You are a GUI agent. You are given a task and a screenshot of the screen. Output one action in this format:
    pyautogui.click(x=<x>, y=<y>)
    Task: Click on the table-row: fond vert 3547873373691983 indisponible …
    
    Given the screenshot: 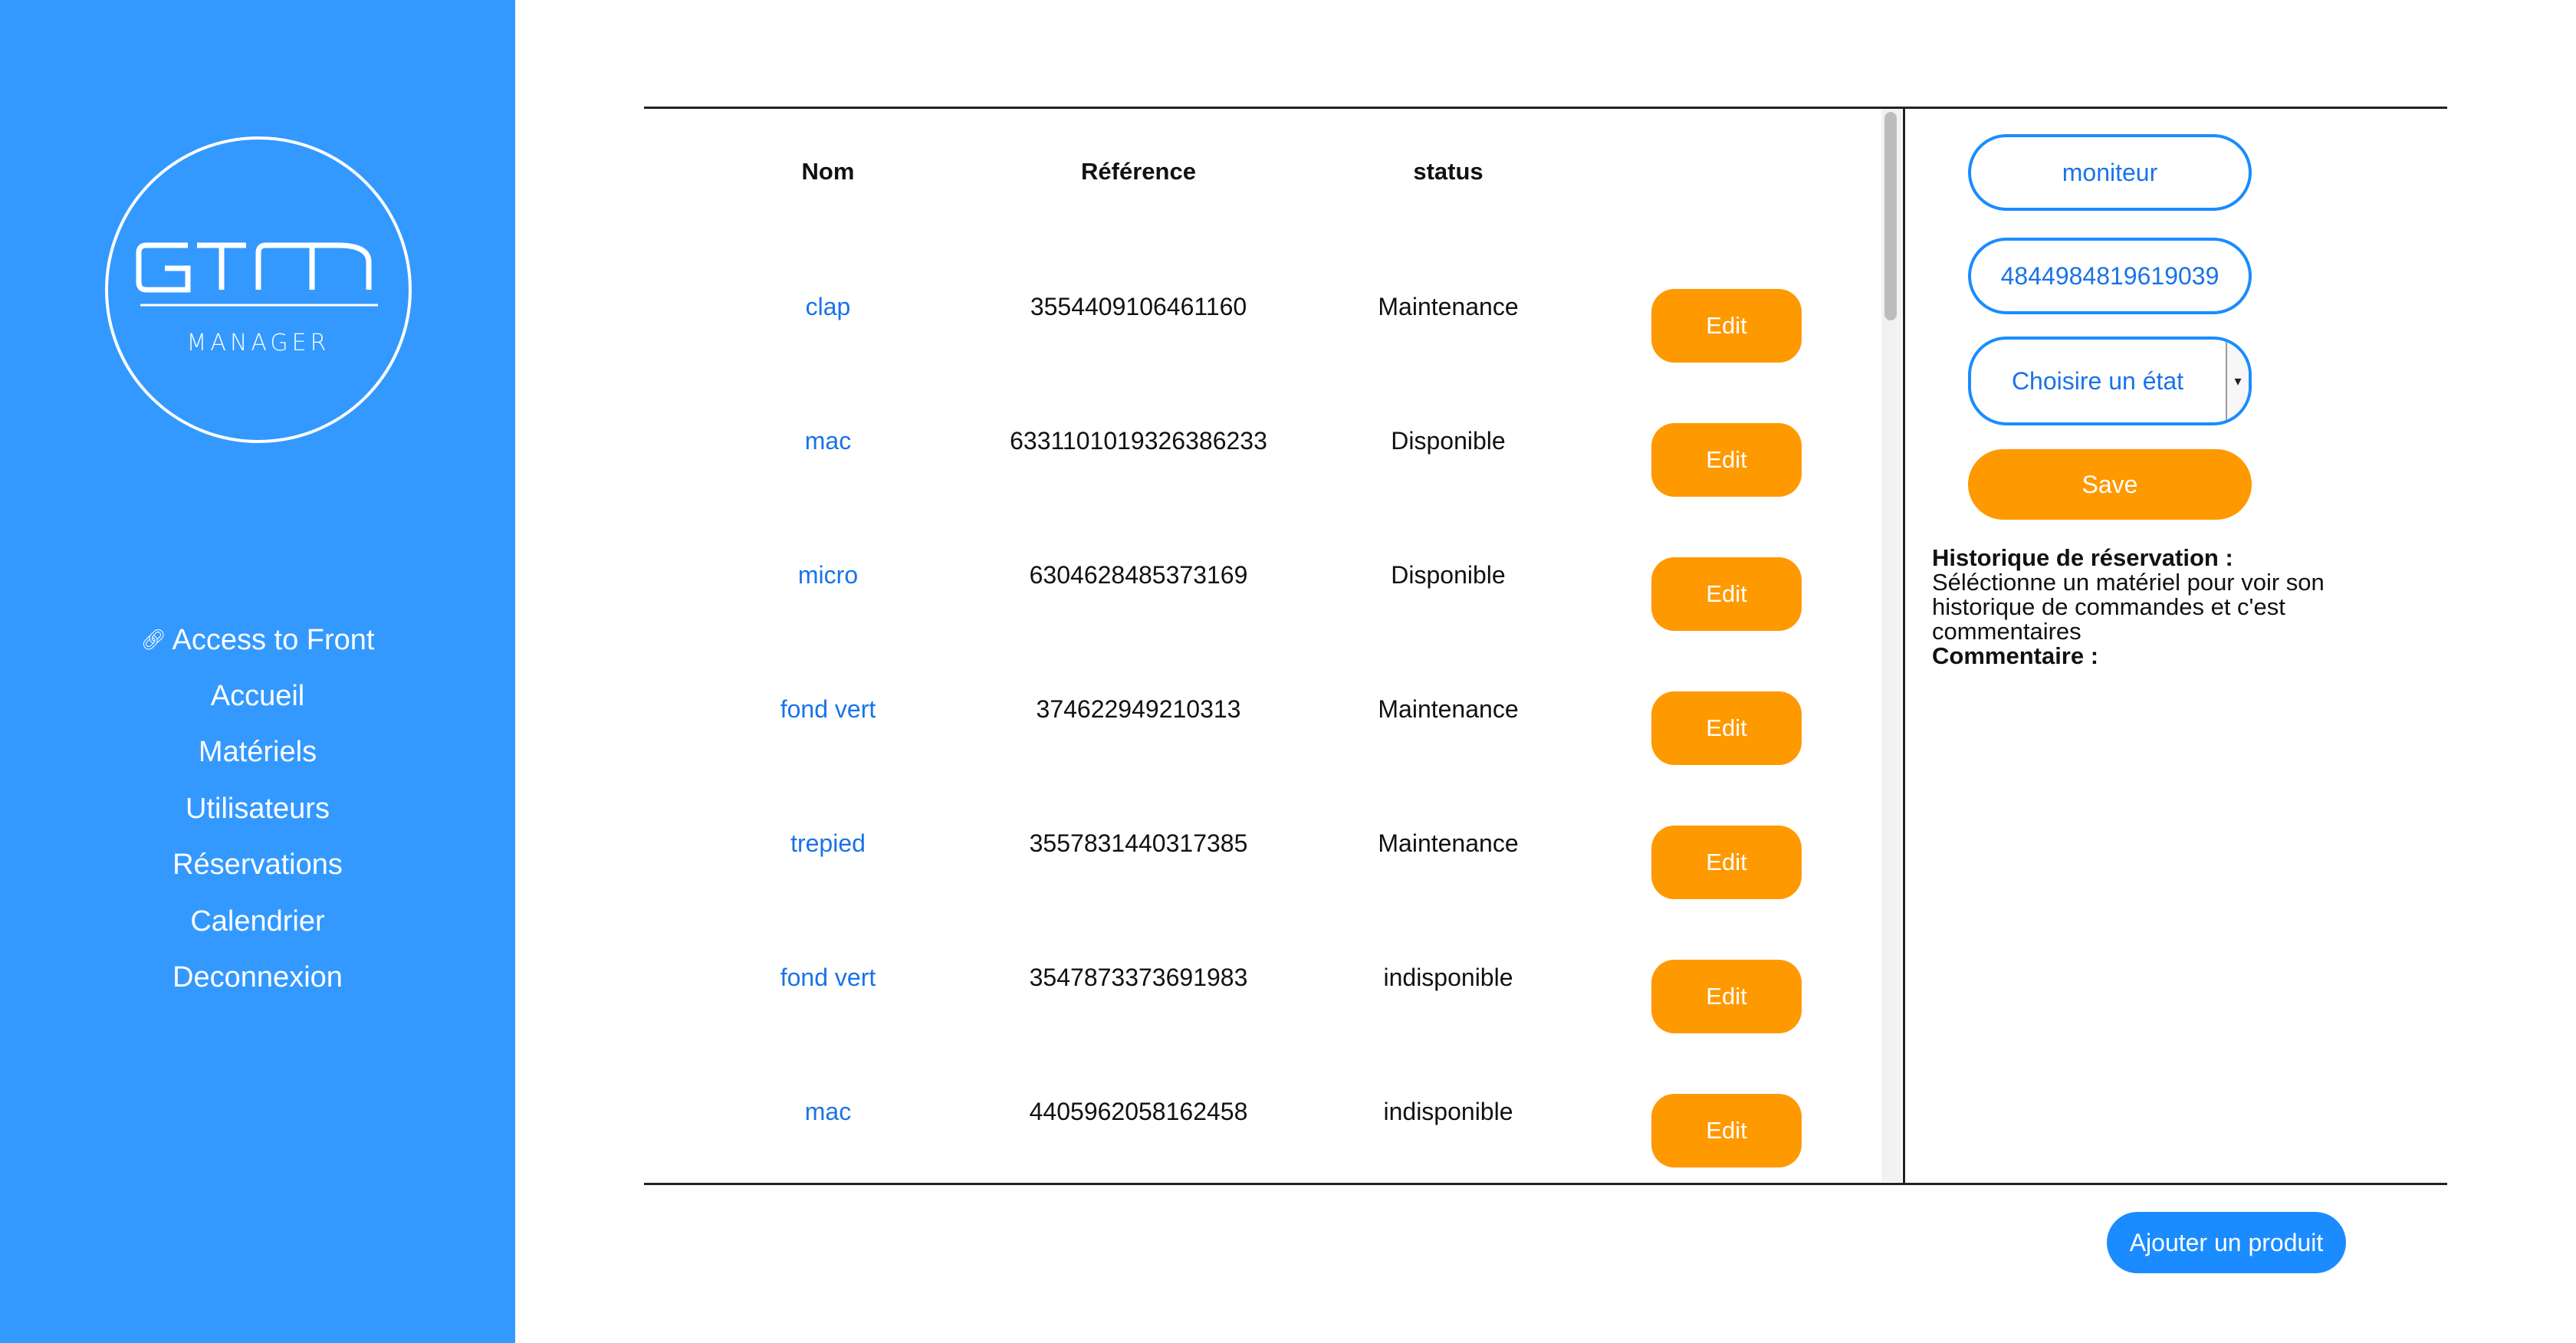 What is the action you would take?
    pyautogui.click(x=1262, y=978)
    